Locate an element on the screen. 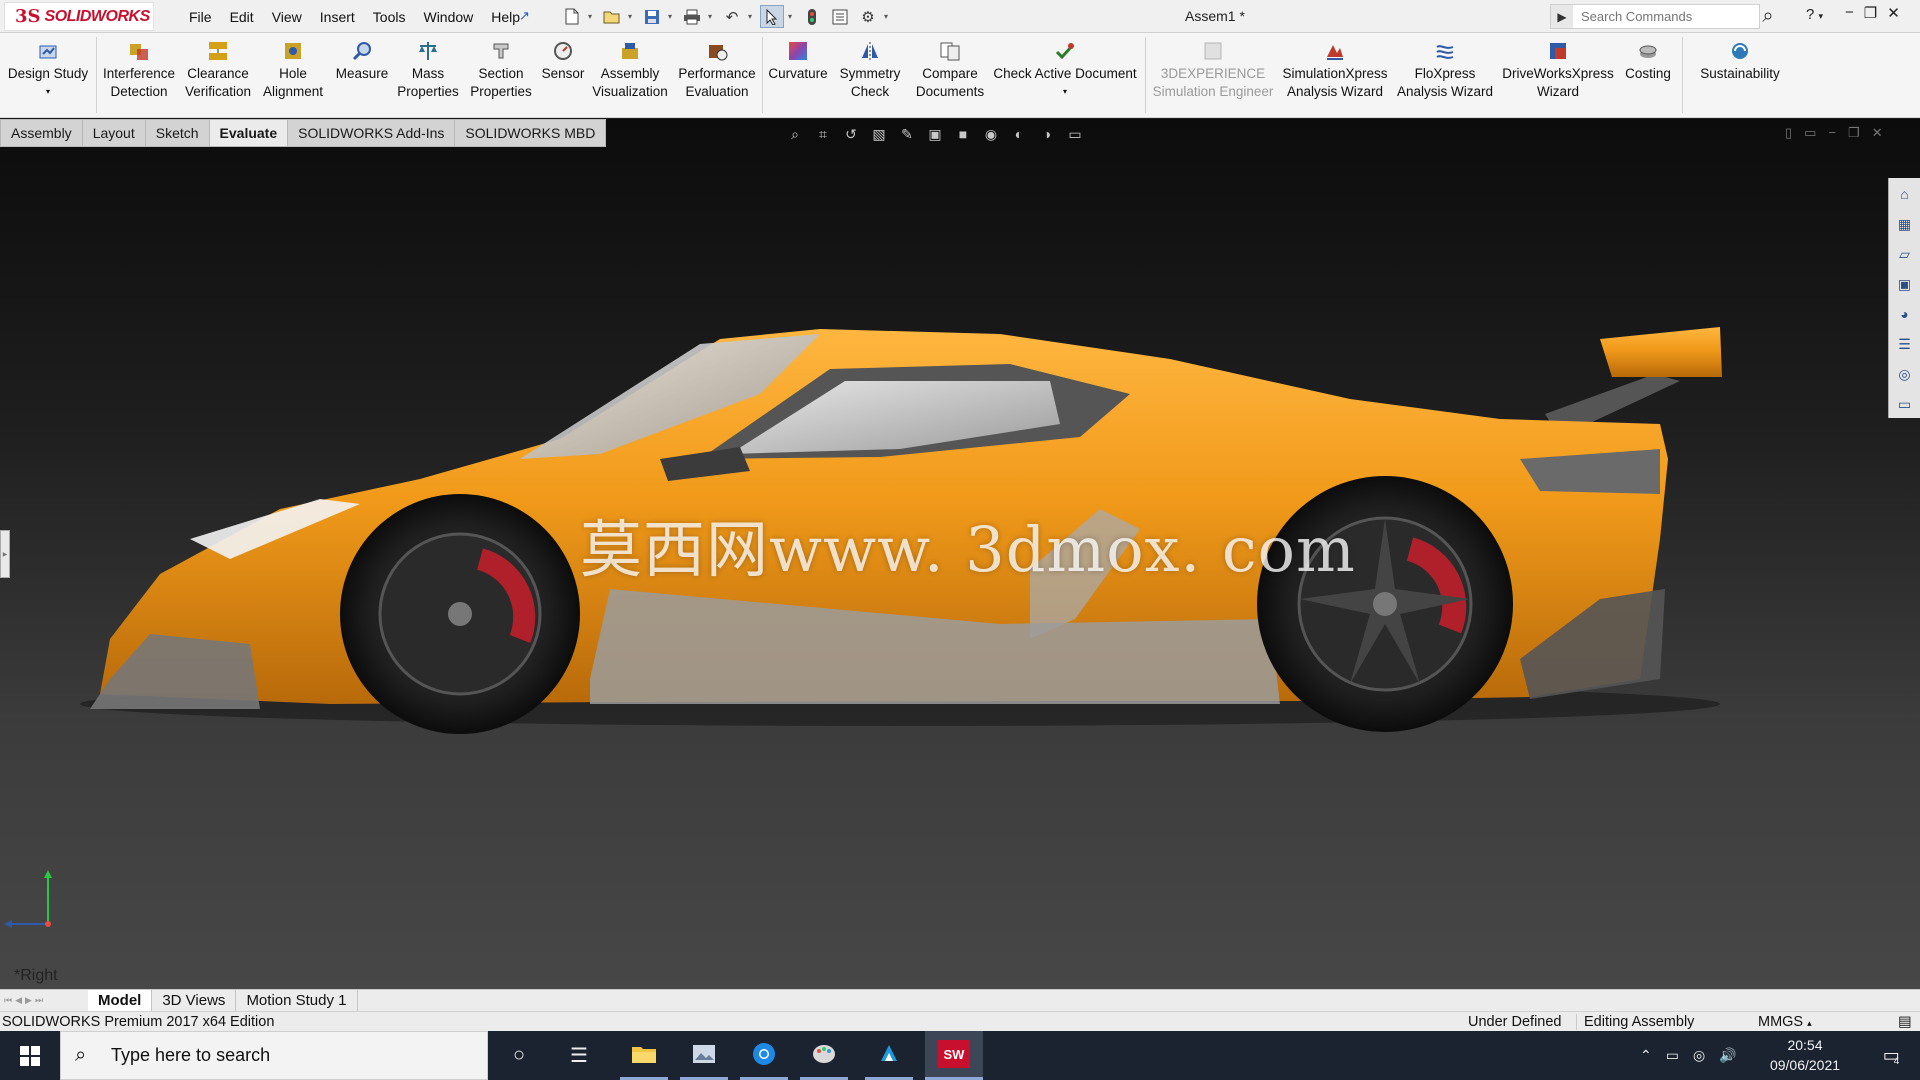 The height and width of the screenshot is (1080, 1920). costing-button: Costing is located at coordinates (1648, 77).